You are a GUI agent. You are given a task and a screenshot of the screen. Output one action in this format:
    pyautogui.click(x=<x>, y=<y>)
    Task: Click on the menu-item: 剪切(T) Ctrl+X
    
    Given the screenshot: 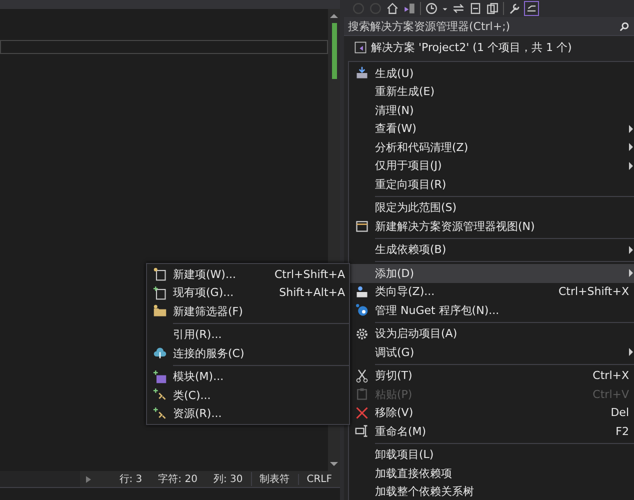 What is the action you would take?
    pyautogui.click(x=491, y=375)
    